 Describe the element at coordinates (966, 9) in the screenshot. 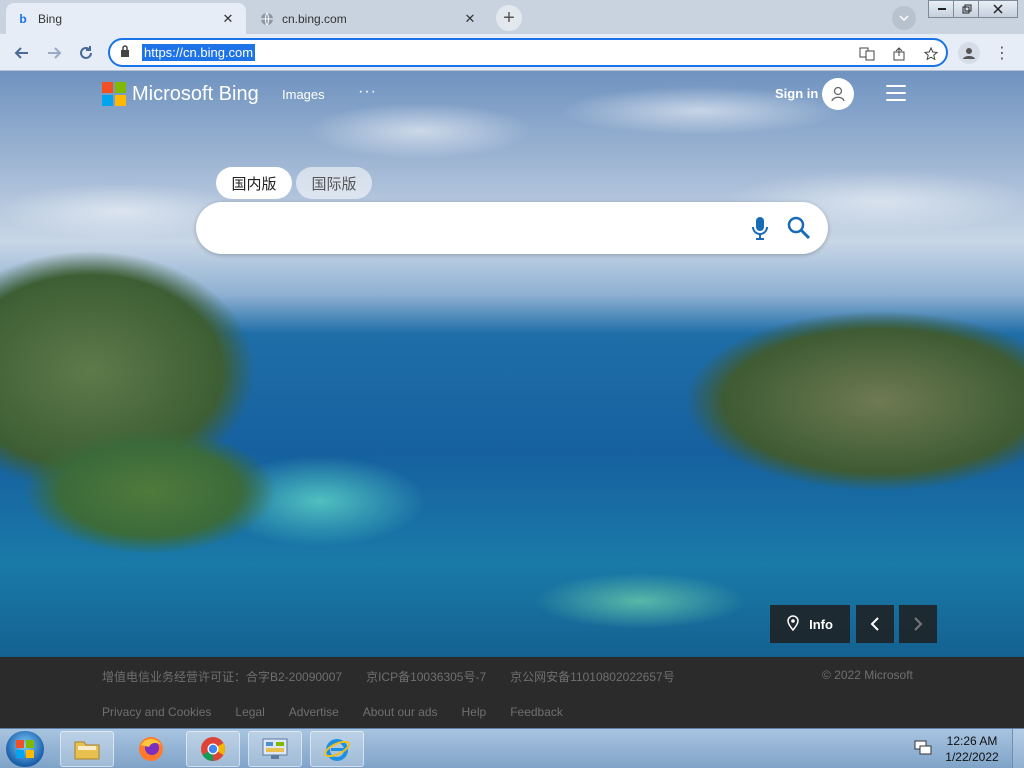

I see `restore-button` at that location.